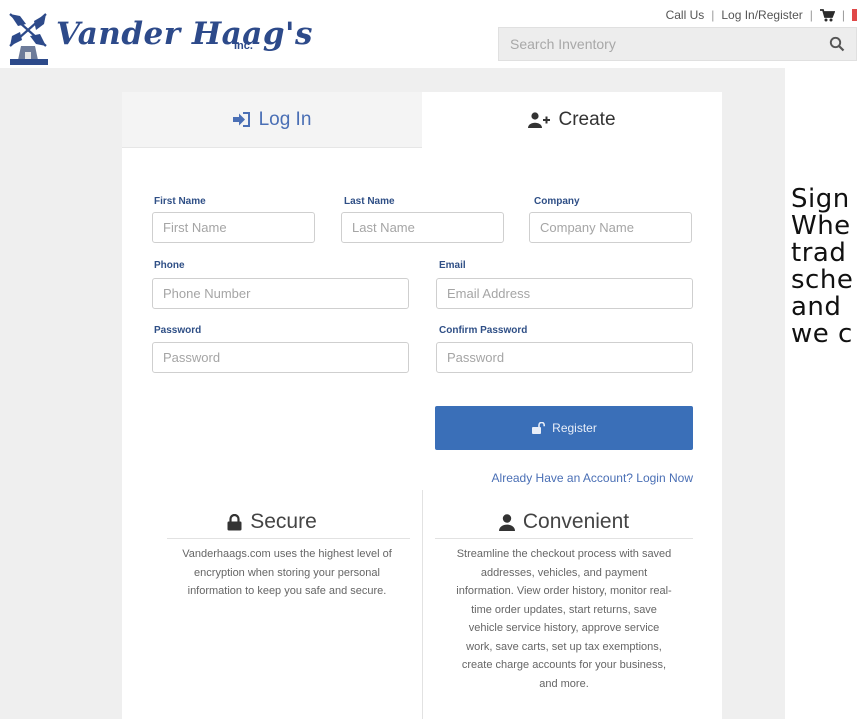 Image resolution: width=857 pixels, height=719 pixels. Describe the element at coordinates (169, 265) in the screenshot. I see `phone-label: Phone` at that location.